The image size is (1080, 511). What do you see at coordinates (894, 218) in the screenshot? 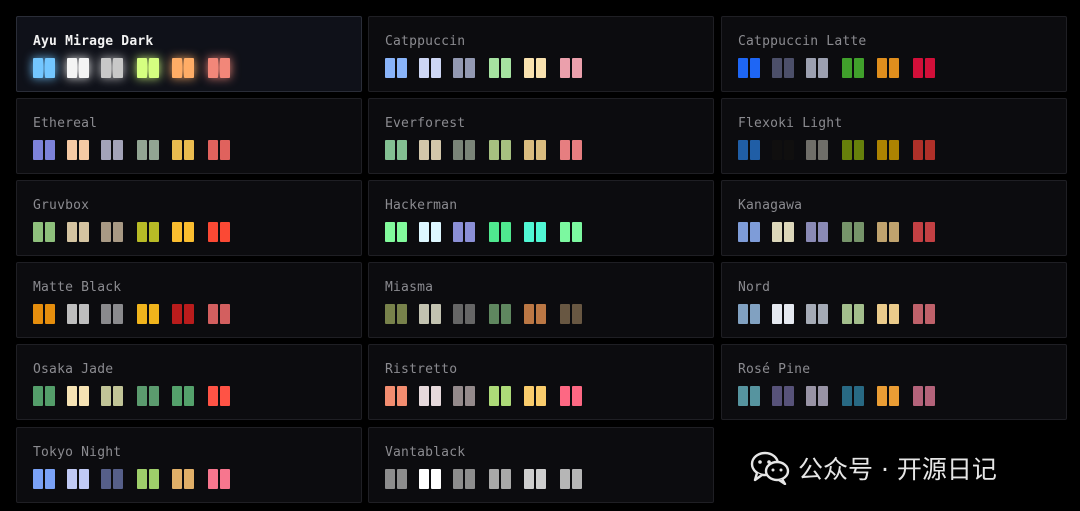
I see `theme-card-kanagawa: Kanagawa` at bounding box center [894, 218].